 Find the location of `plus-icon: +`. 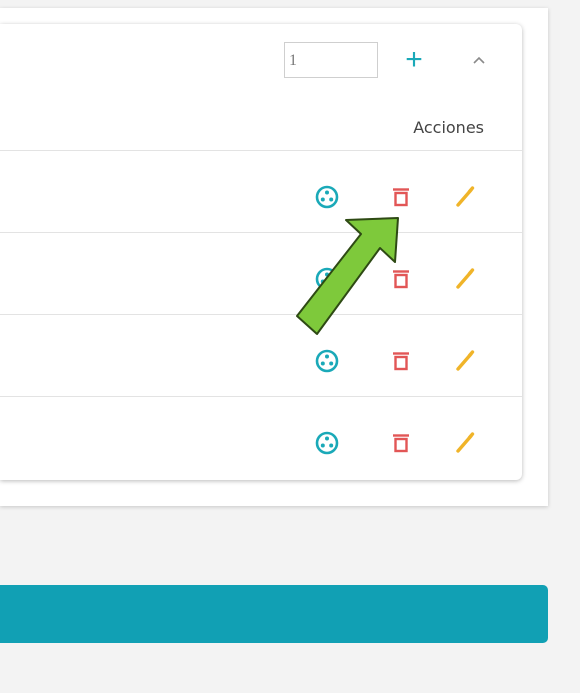

plus-icon: + is located at coordinates (414, 59).